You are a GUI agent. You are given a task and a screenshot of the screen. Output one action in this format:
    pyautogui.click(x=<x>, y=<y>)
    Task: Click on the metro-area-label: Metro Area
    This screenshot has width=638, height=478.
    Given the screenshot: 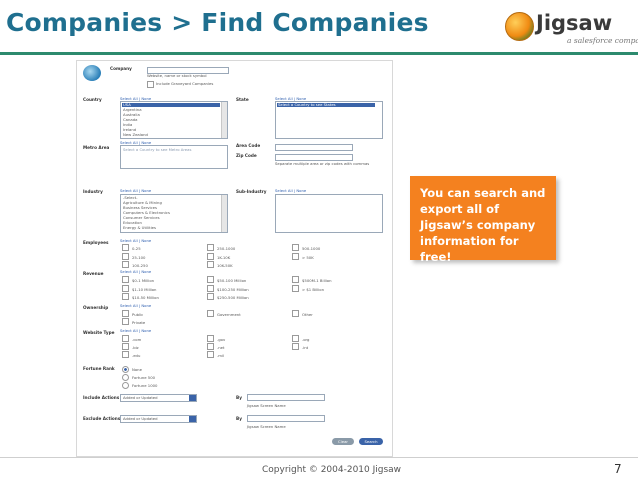 What is the action you would take?
    pyautogui.click(x=96, y=147)
    